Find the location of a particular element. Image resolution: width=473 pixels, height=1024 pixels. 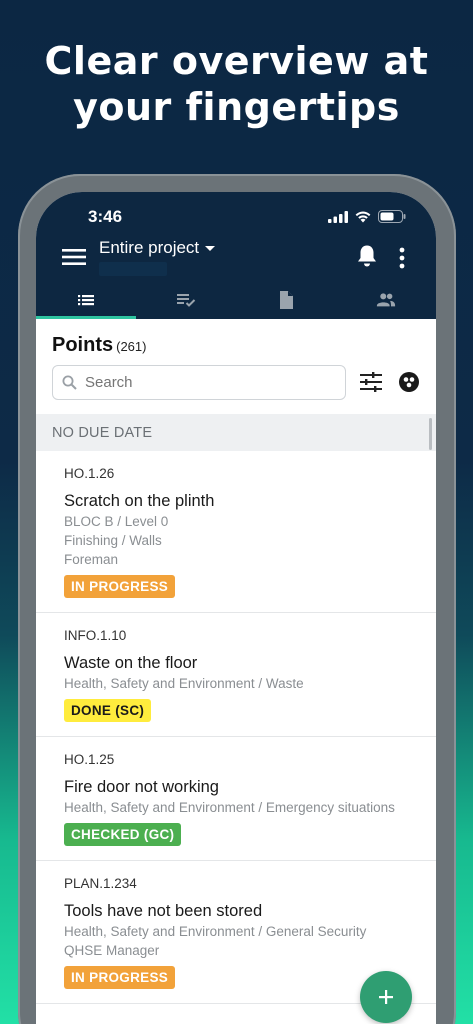

promo-headline: Clear overview at your fingertips is located at coordinates (236, 84).